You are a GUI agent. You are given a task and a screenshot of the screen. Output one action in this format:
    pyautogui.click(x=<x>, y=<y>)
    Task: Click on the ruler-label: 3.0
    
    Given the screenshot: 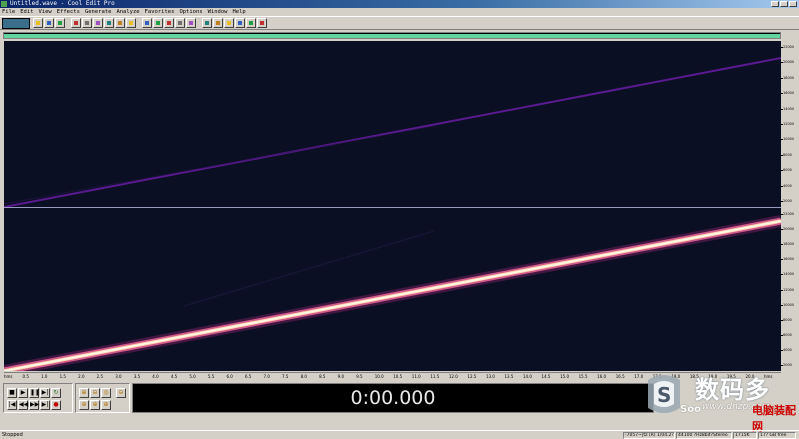 What is the action you would take?
    pyautogui.click(x=118, y=376)
    